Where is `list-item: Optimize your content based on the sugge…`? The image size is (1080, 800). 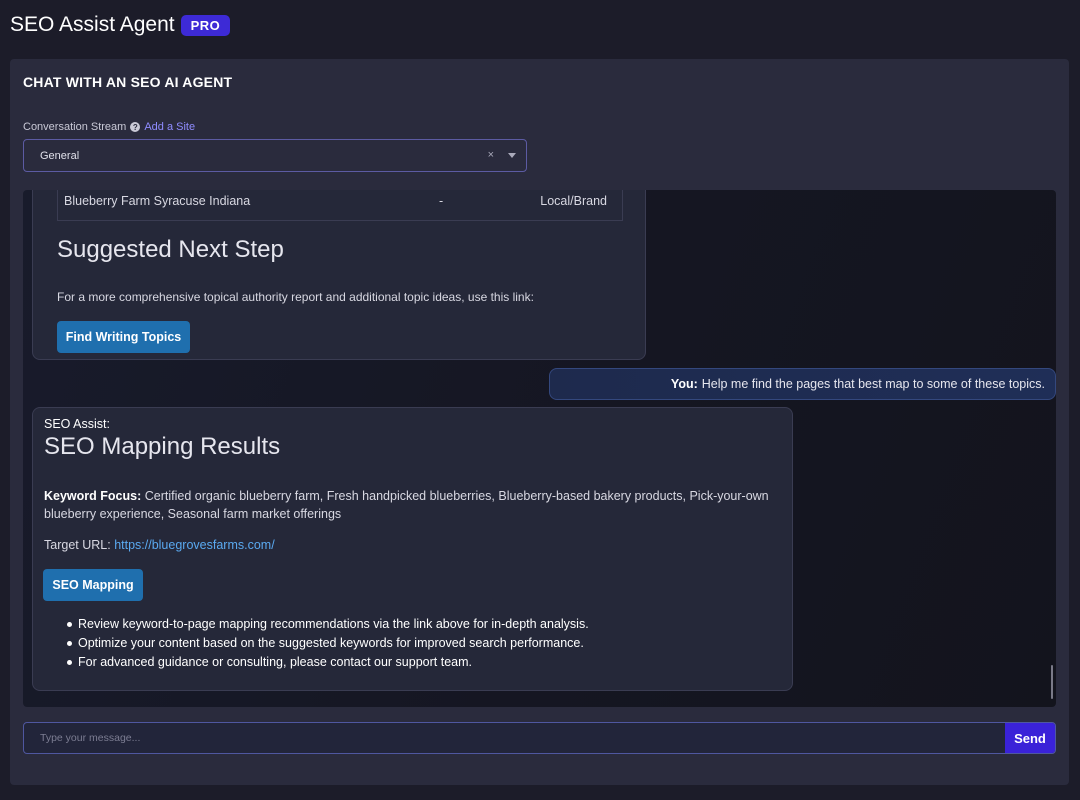
list-item: Optimize your content based on the sugge… is located at coordinates (316, 644).